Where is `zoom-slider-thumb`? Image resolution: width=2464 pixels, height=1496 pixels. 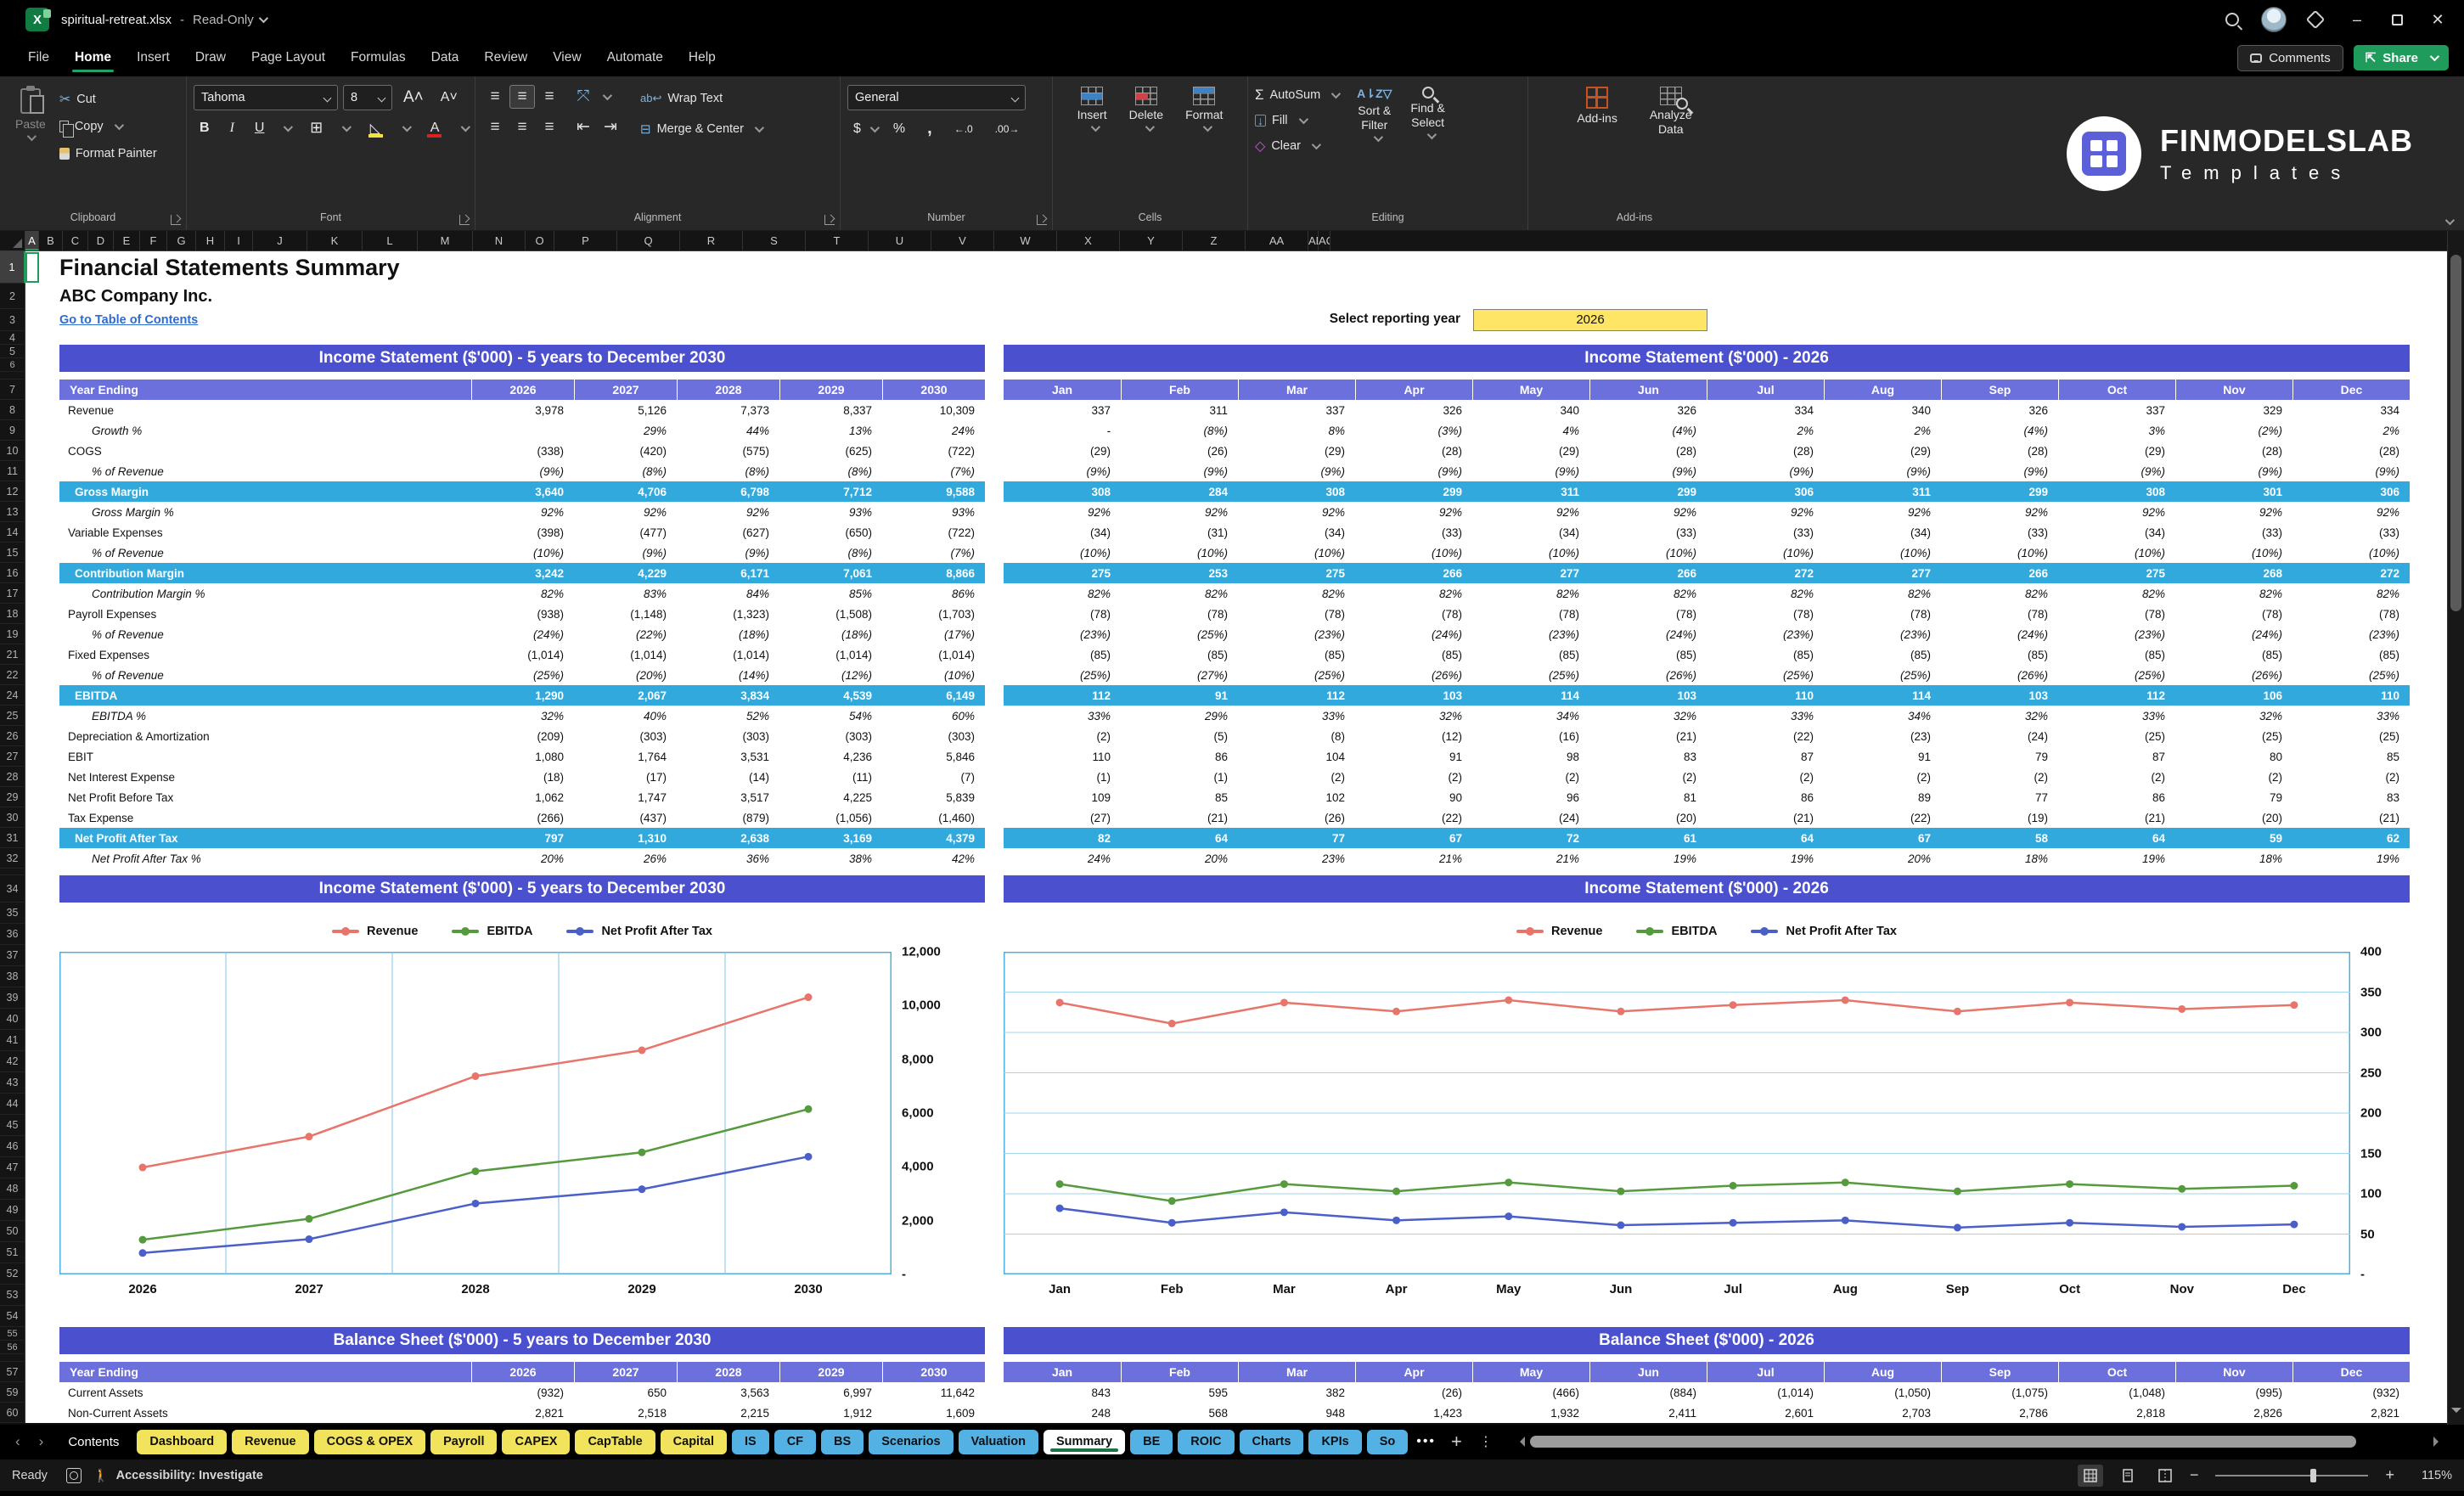
zoom-slider-thumb is located at coordinates (2313, 1475).